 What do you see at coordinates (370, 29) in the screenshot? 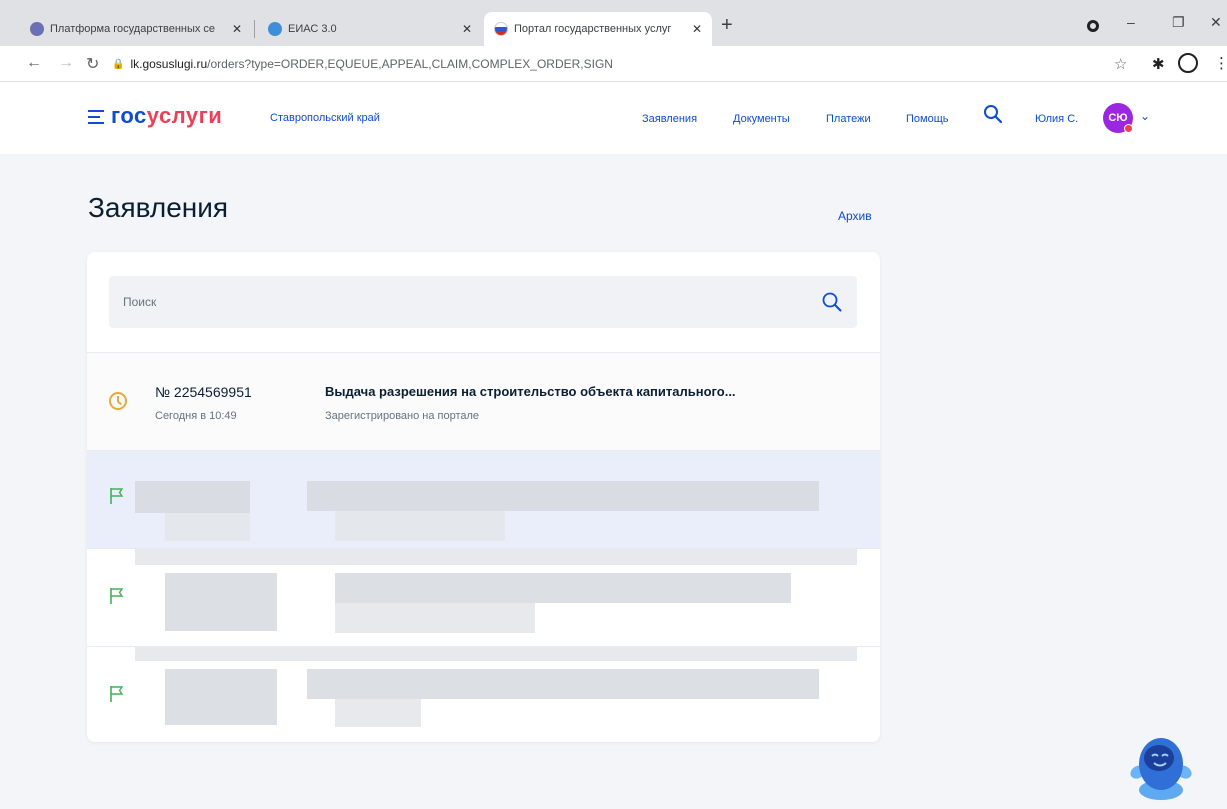
I see `browser-tab: ЕИАС 3.0 ✕` at bounding box center [370, 29].